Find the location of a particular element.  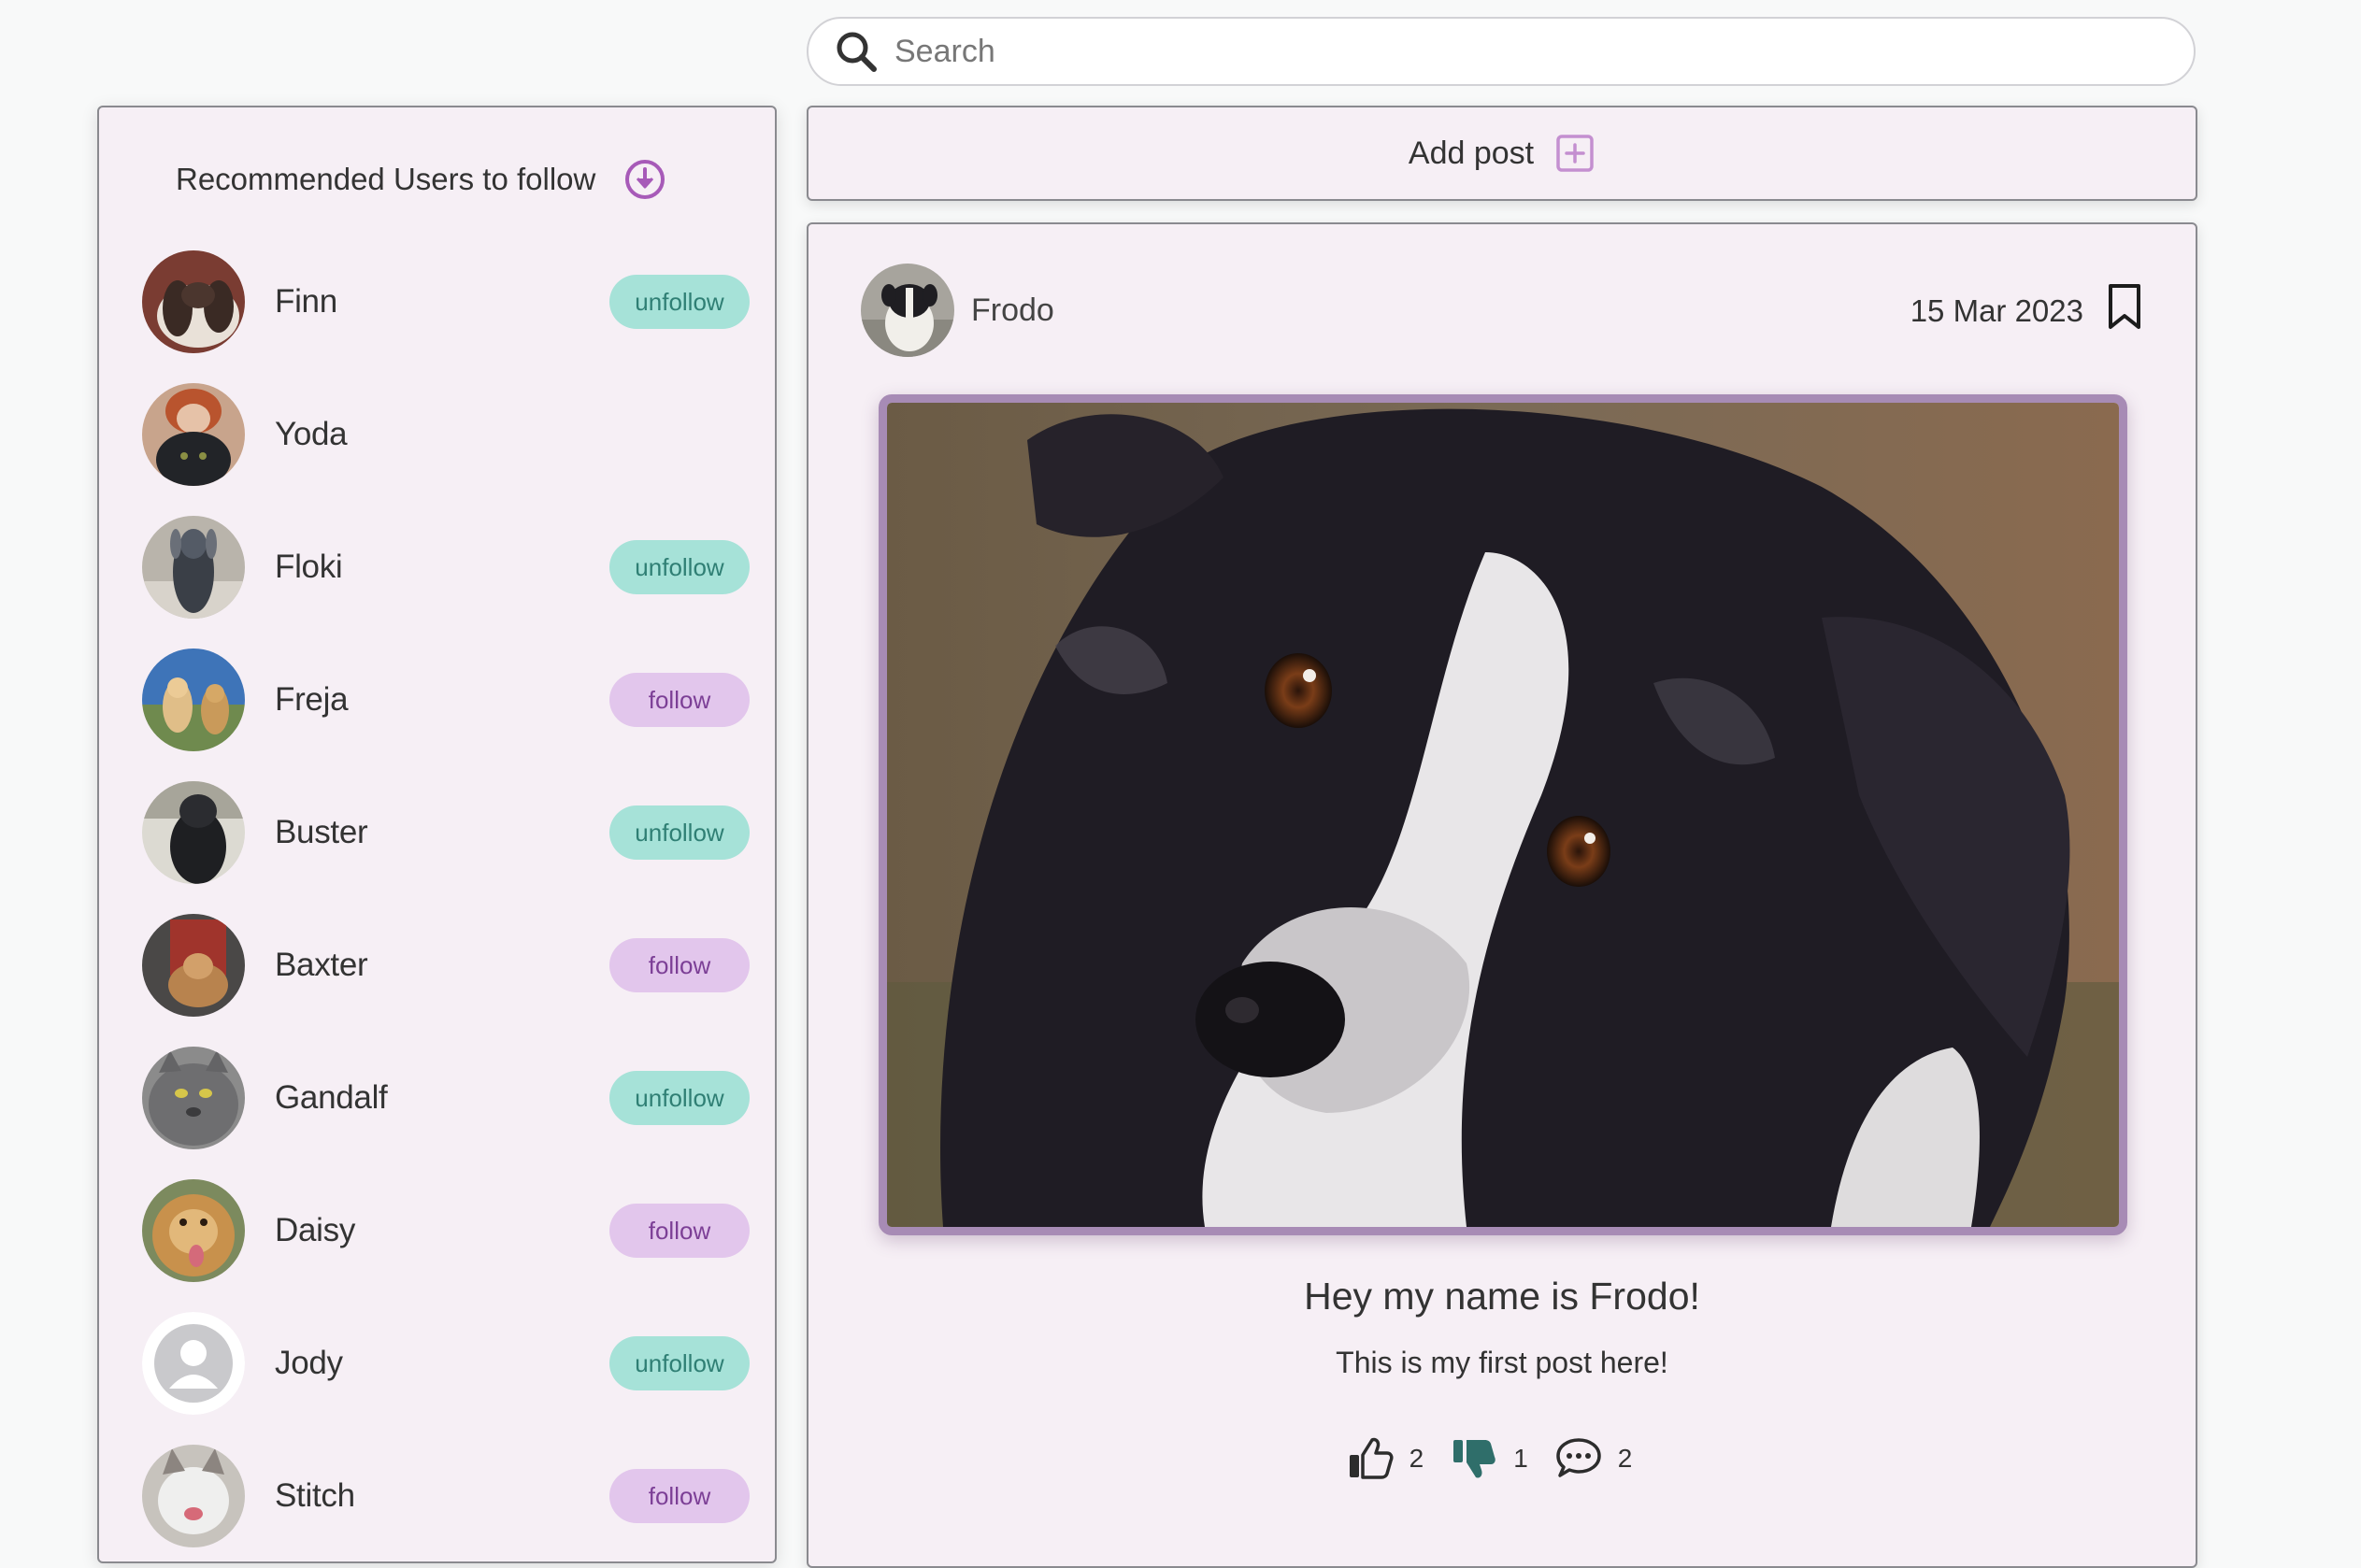

user-row-daisy: Daisy follow is located at coordinates (446, 1230).